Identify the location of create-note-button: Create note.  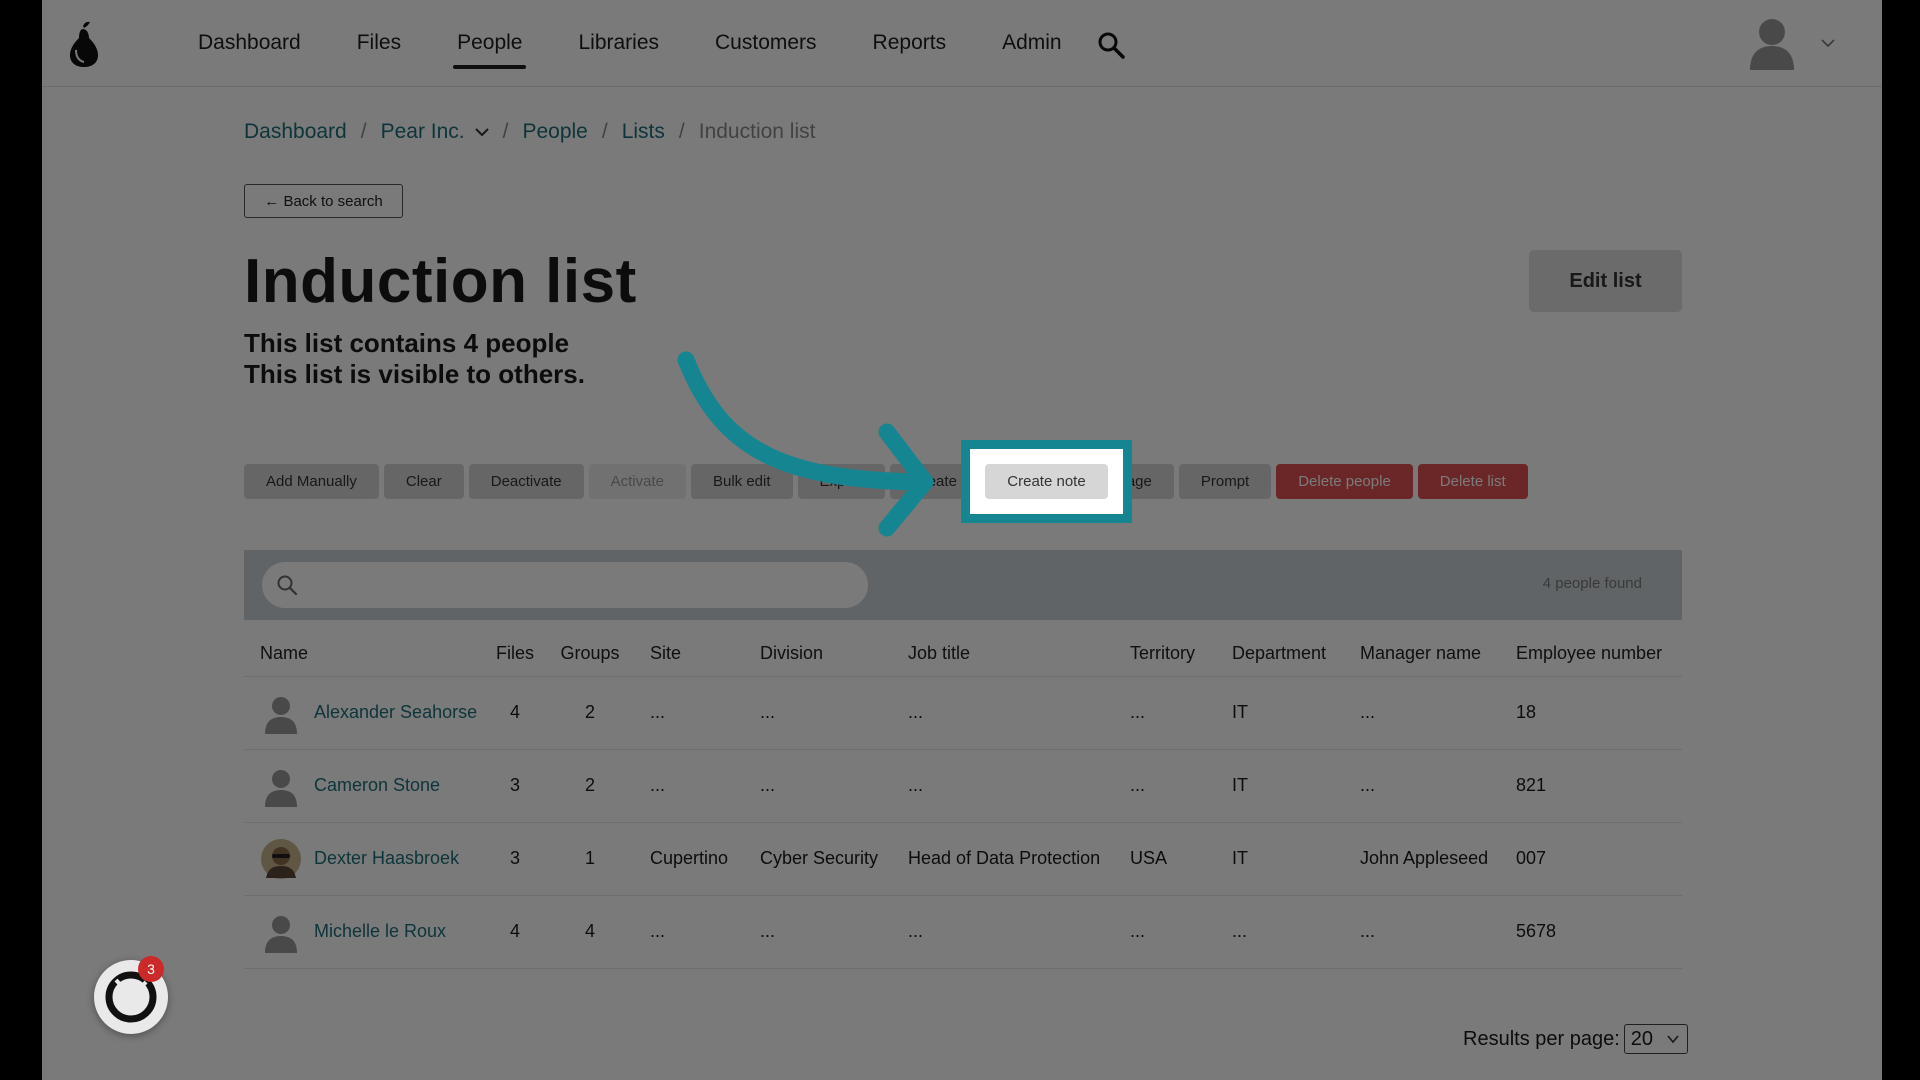
(1046, 481).